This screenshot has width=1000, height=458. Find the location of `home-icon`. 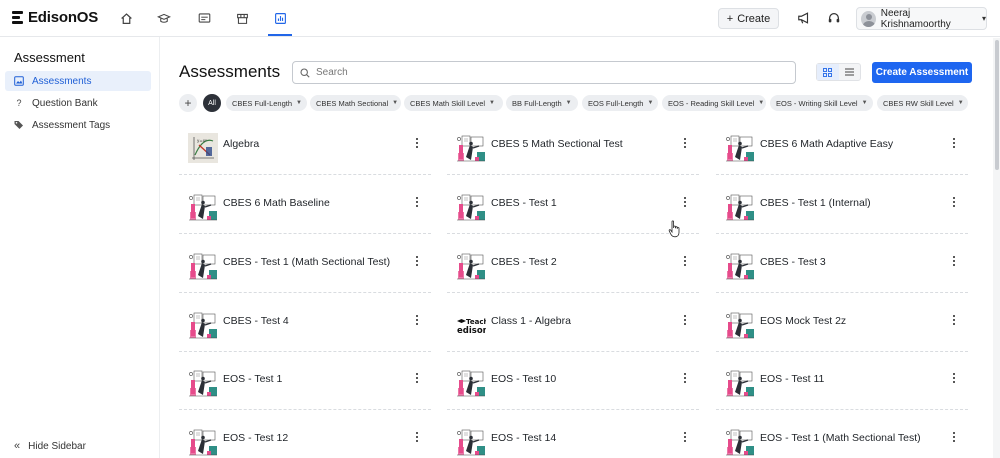

home-icon is located at coordinates (126, 18).